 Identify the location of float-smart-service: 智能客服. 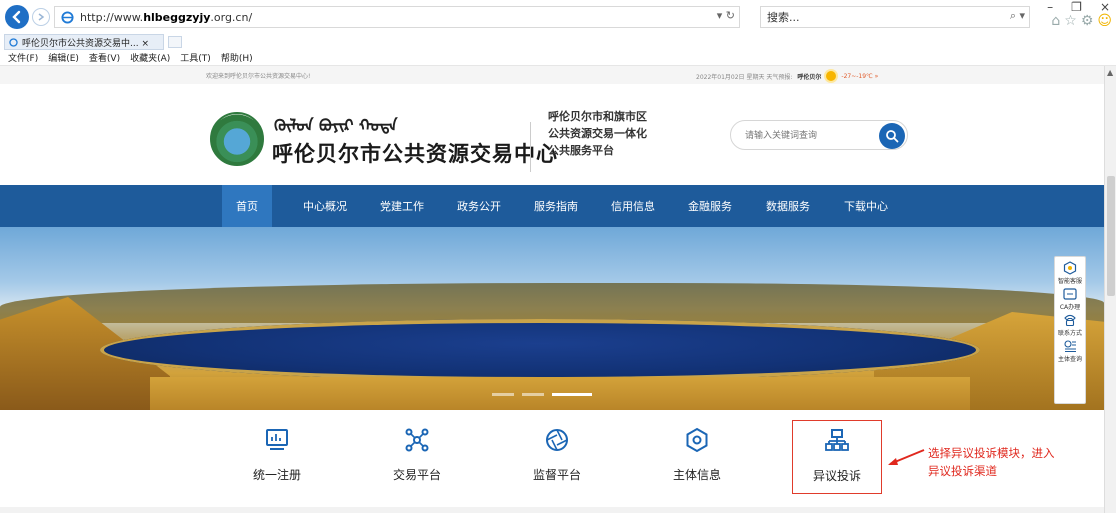
(1070, 273).